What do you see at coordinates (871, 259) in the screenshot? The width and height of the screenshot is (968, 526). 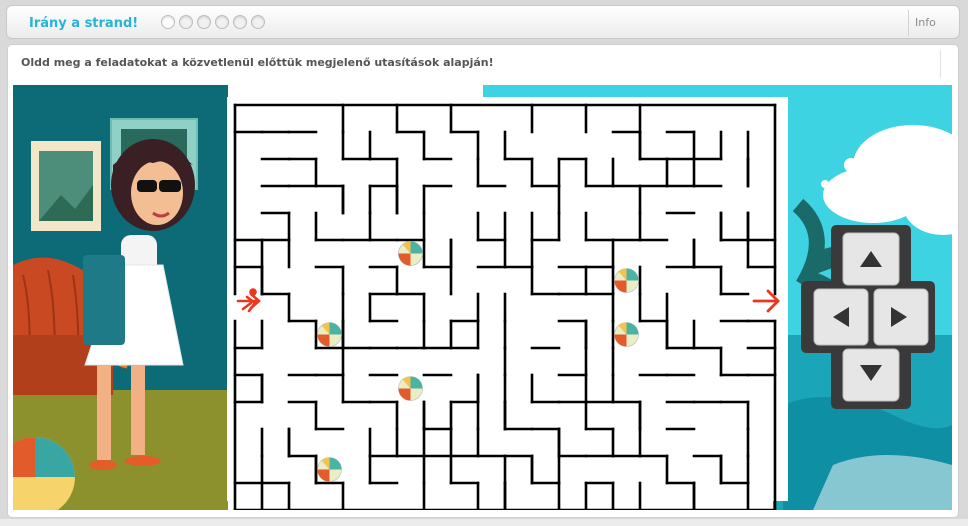 I see `up-button` at bounding box center [871, 259].